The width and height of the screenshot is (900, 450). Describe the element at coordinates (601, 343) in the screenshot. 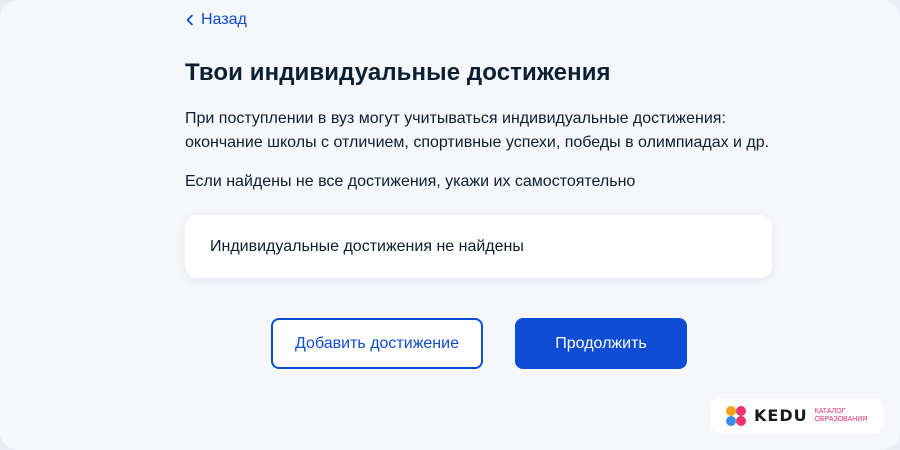

I see `continue-button: Продолжить` at that location.